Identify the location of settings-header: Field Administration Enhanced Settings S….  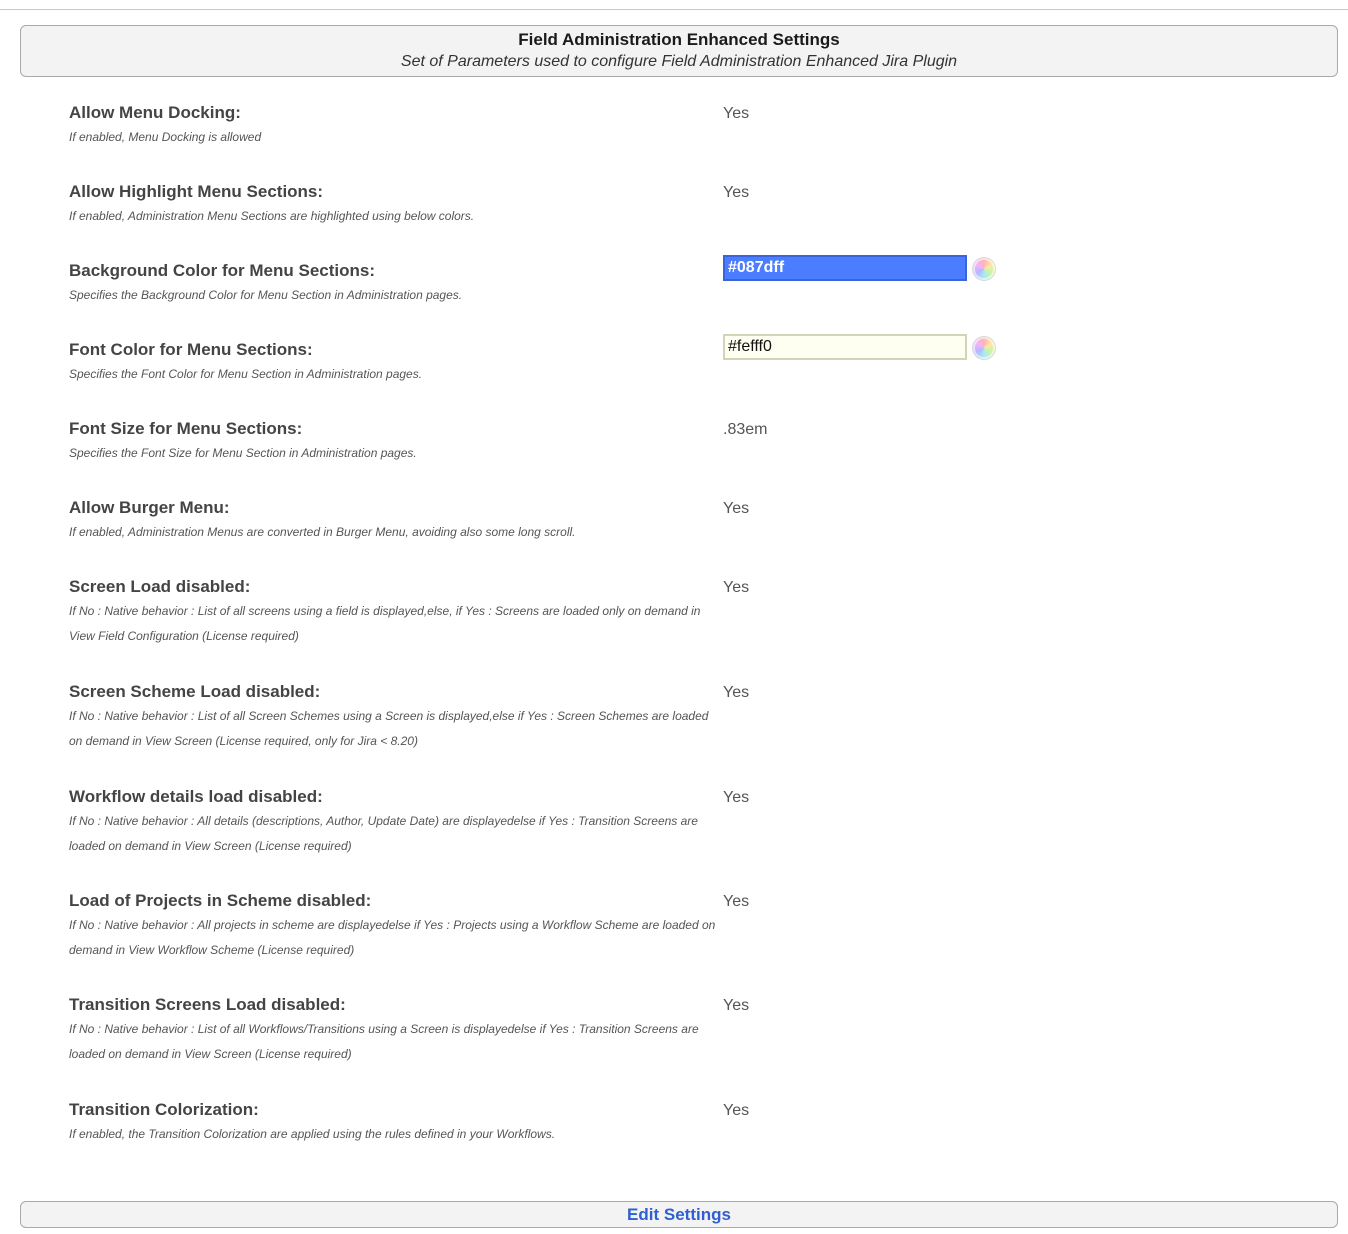
(679, 51).